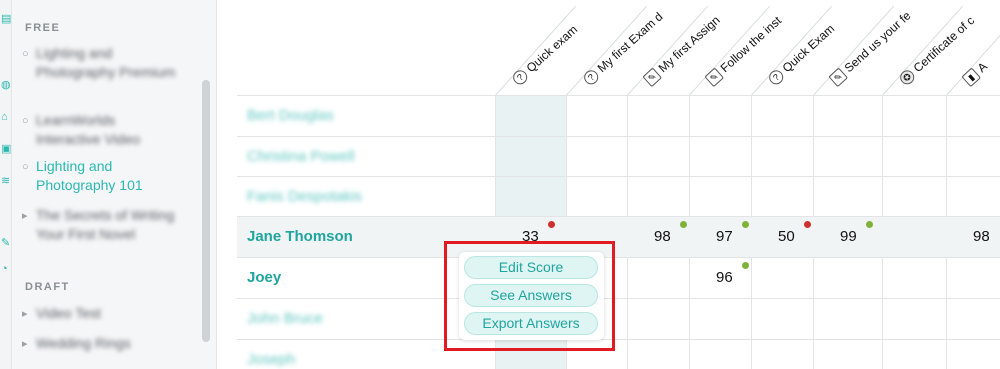  What do you see at coordinates (848, 236) in the screenshot?
I see `score-cell: 99` at bounding box center [848, 236].